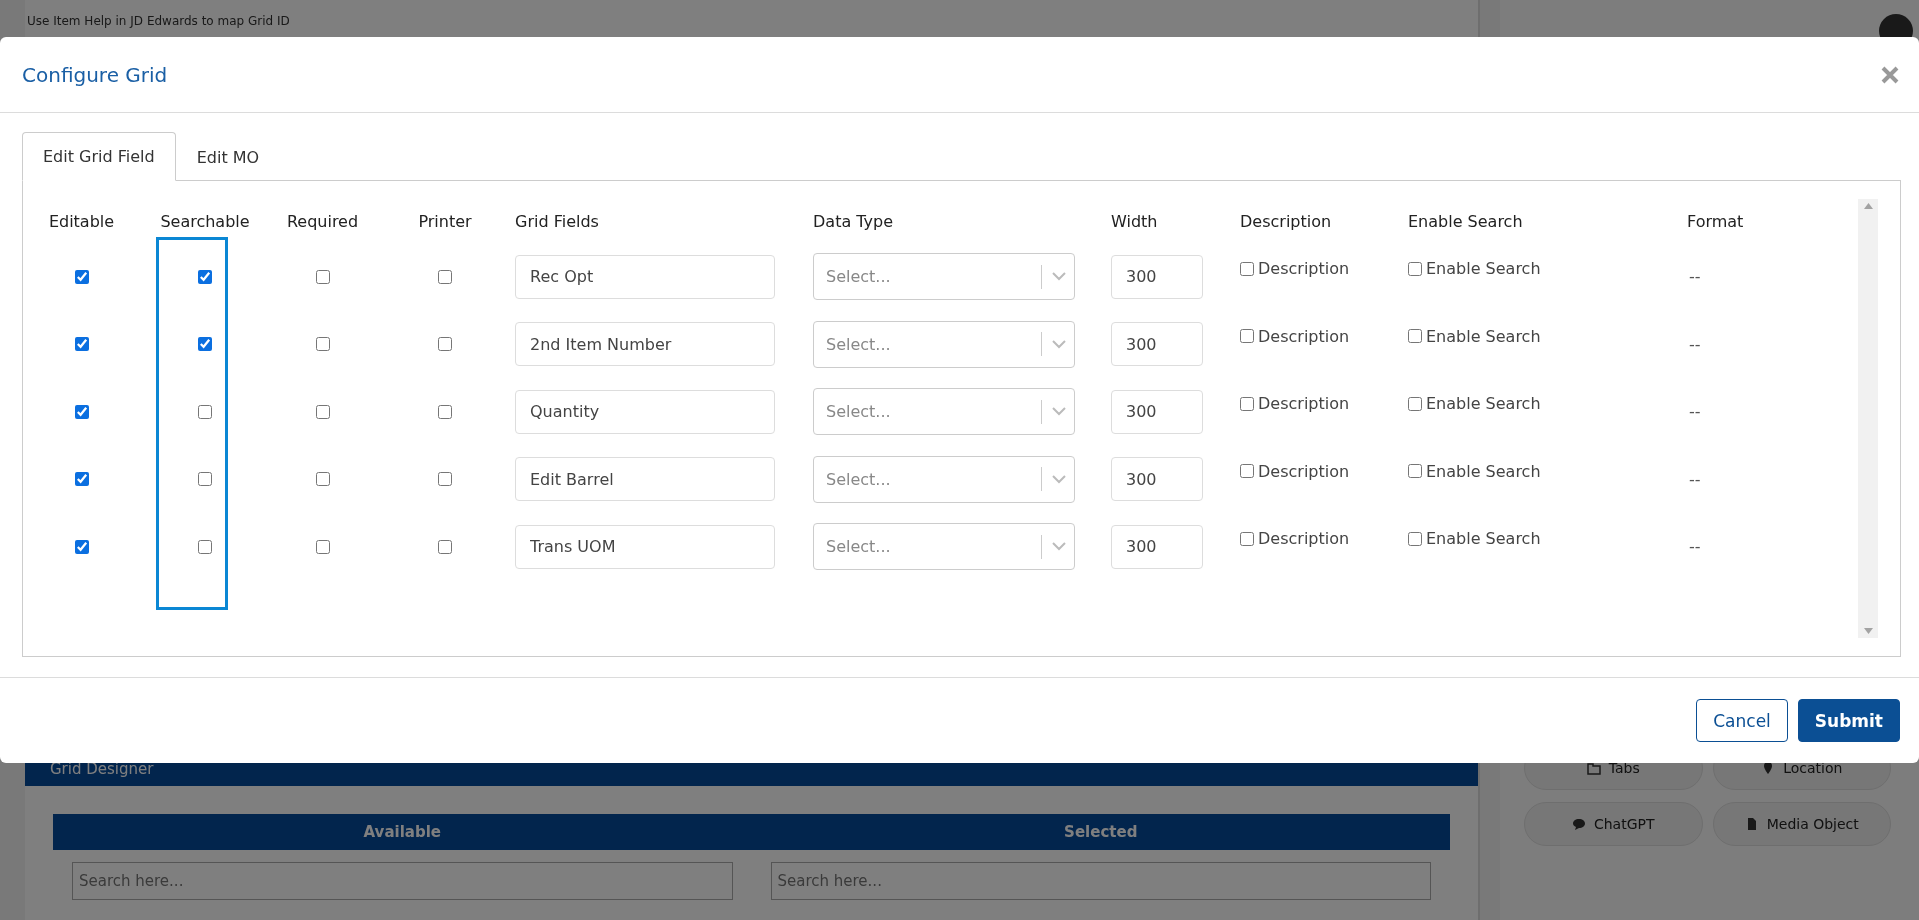 This screenshot has width=1919, height=920. I want to click on column-header: Format, so click(1715, 221).